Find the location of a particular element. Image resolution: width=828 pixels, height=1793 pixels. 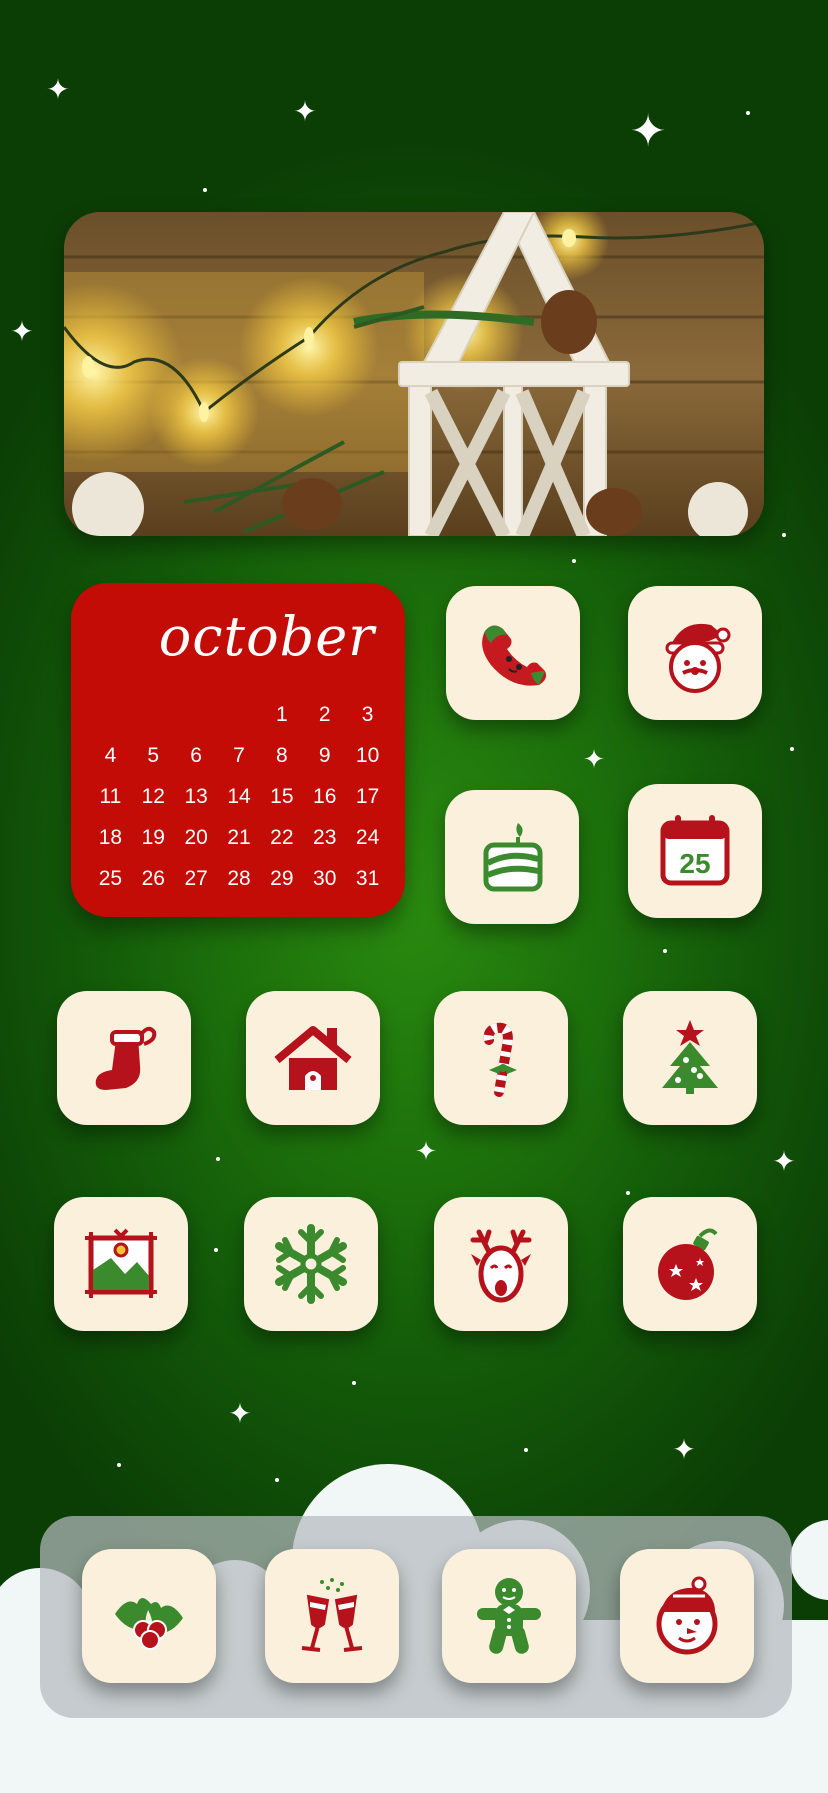

calendar-day: 1 is located at coordinates (282, 714).